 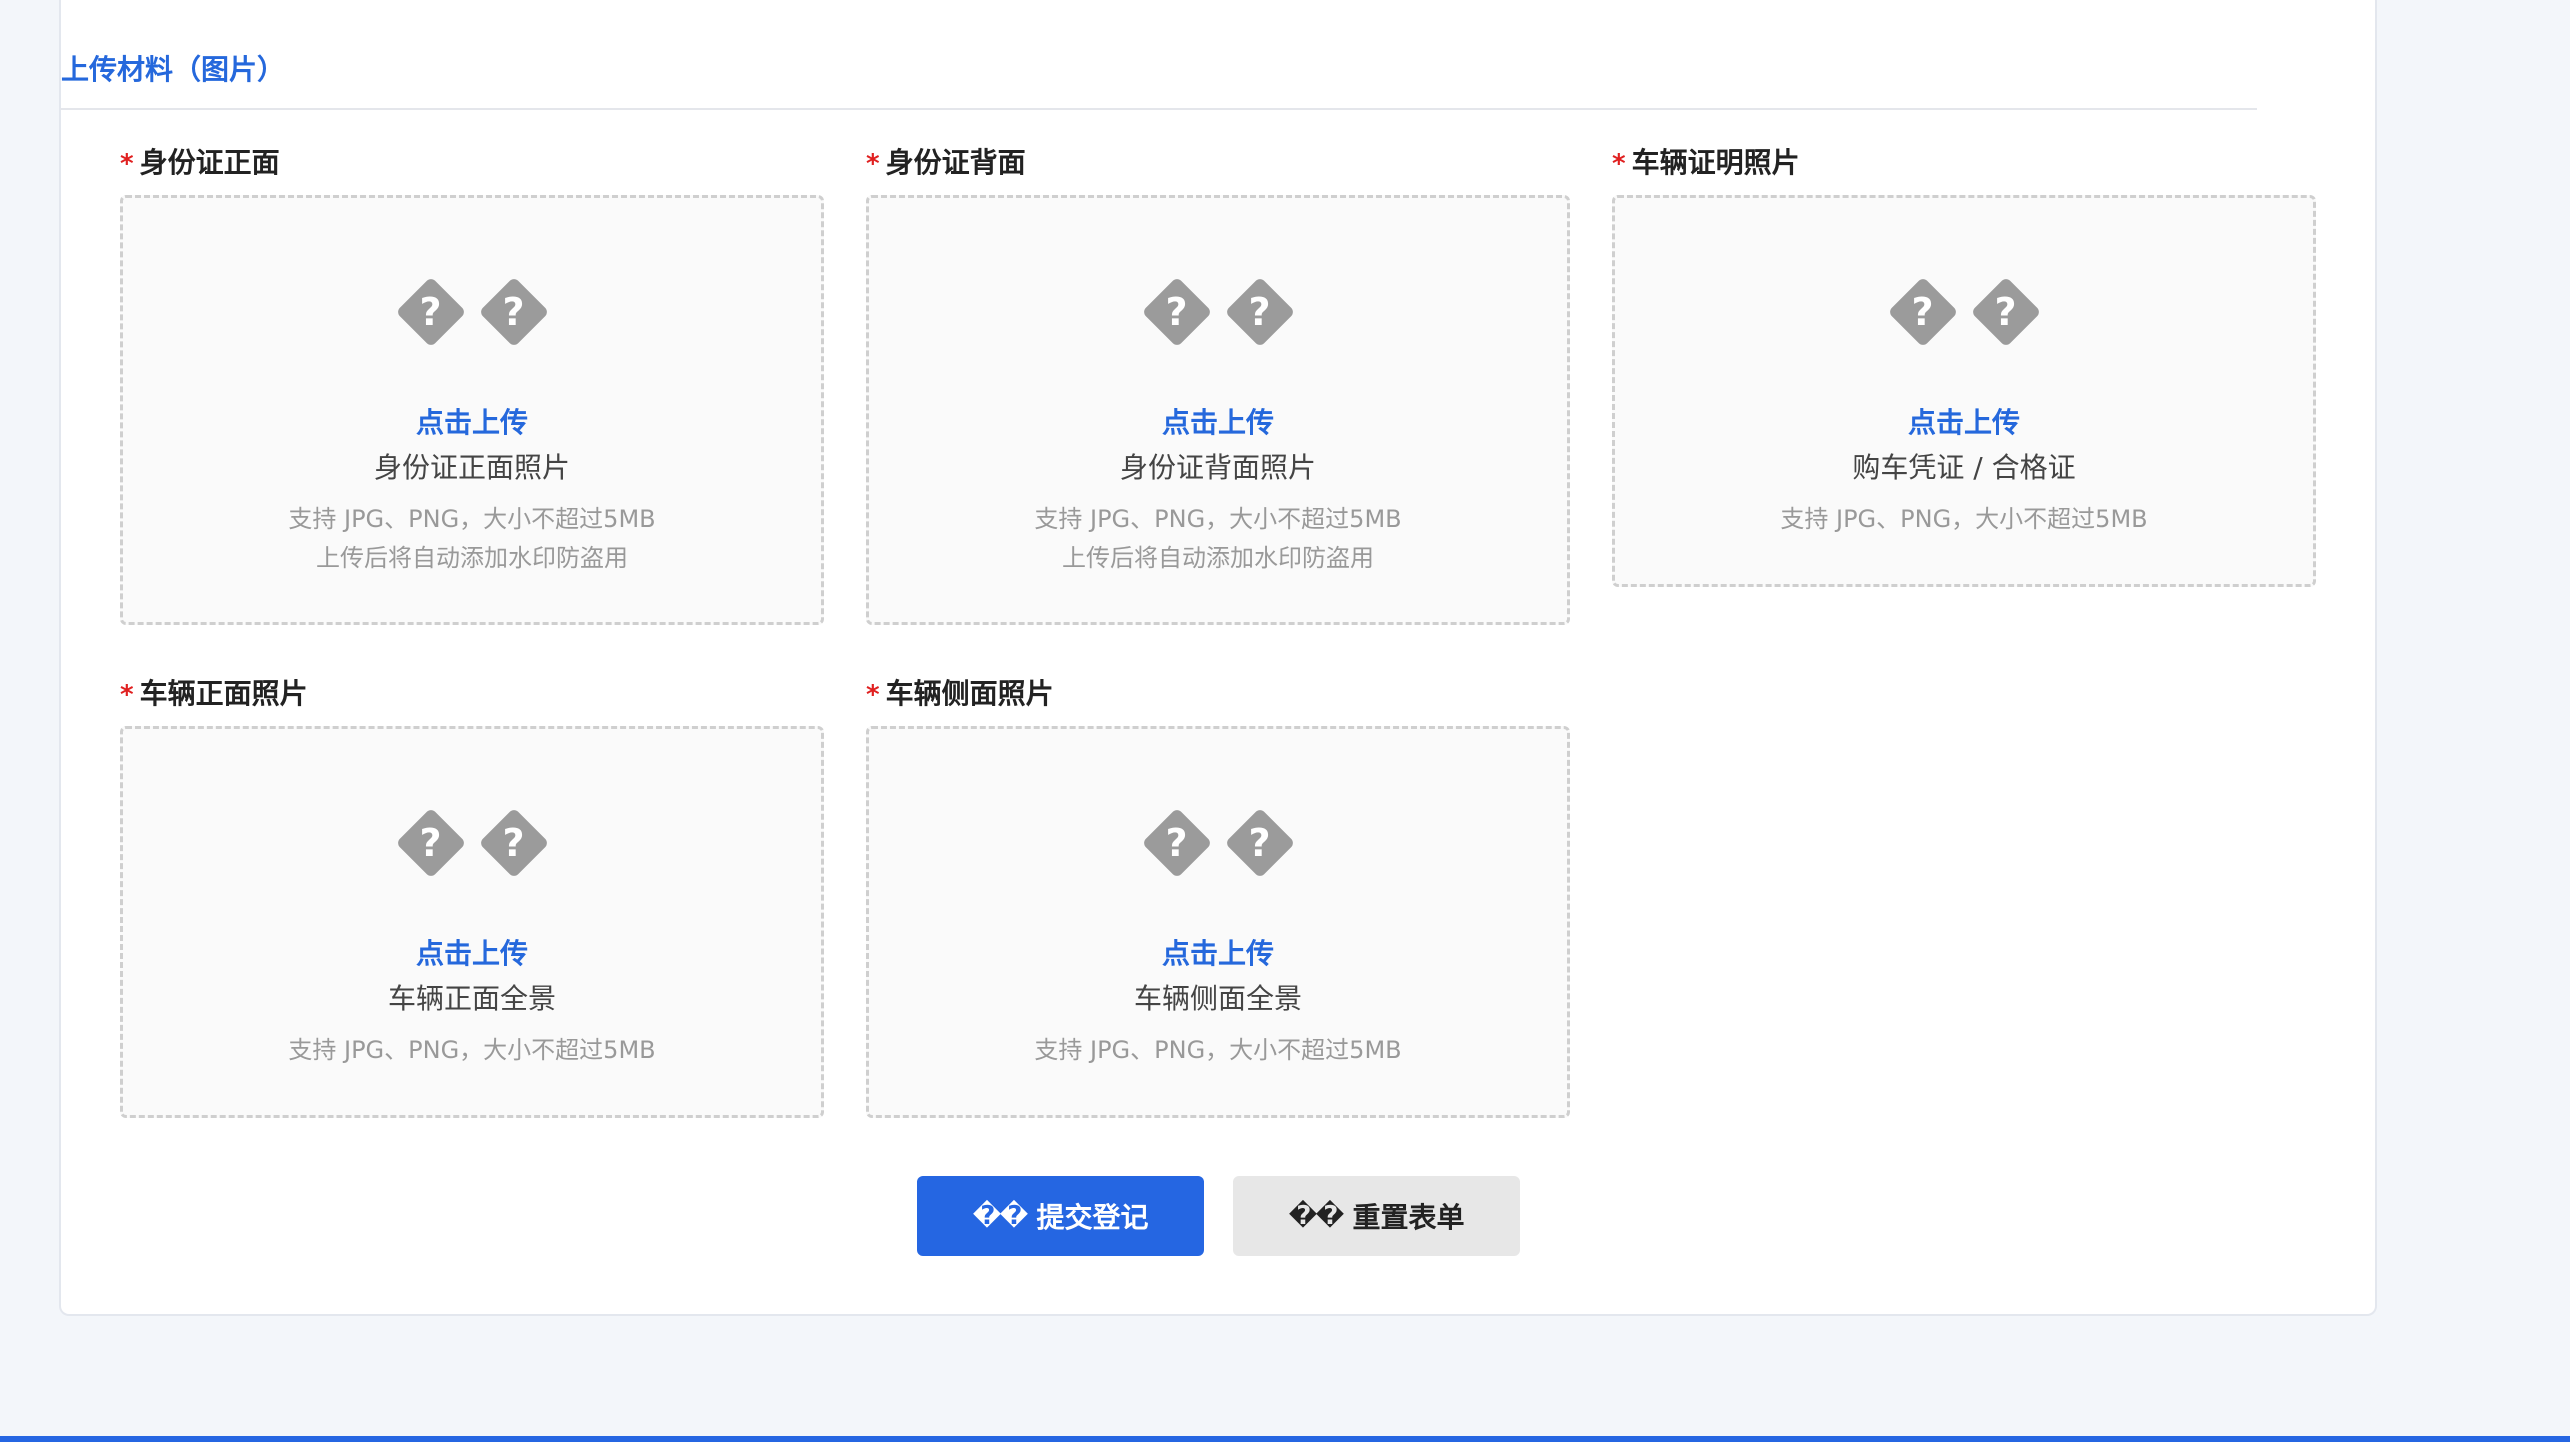 What do you see at coordinates (223, 693) in the screenshot?
I see `field-label-text: 车辆正面照片` at bounding box center [223, 693].